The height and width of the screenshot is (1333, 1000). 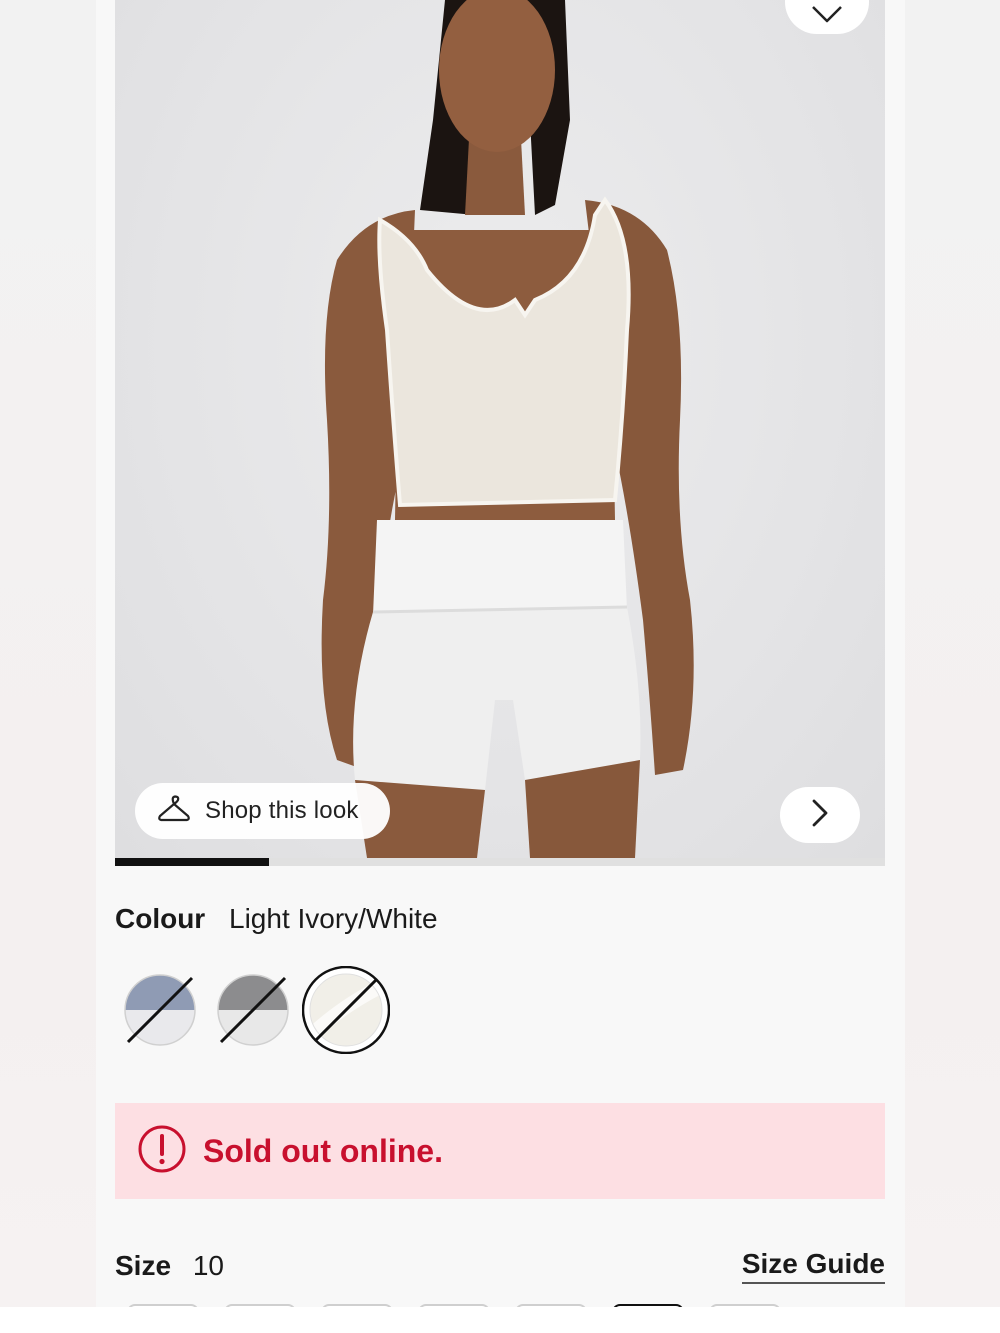 What do you see at coordinates (282, 810) in the screenshot?
I see `shop-this-look-label: Shop this look` at bounding box center [282, 810].